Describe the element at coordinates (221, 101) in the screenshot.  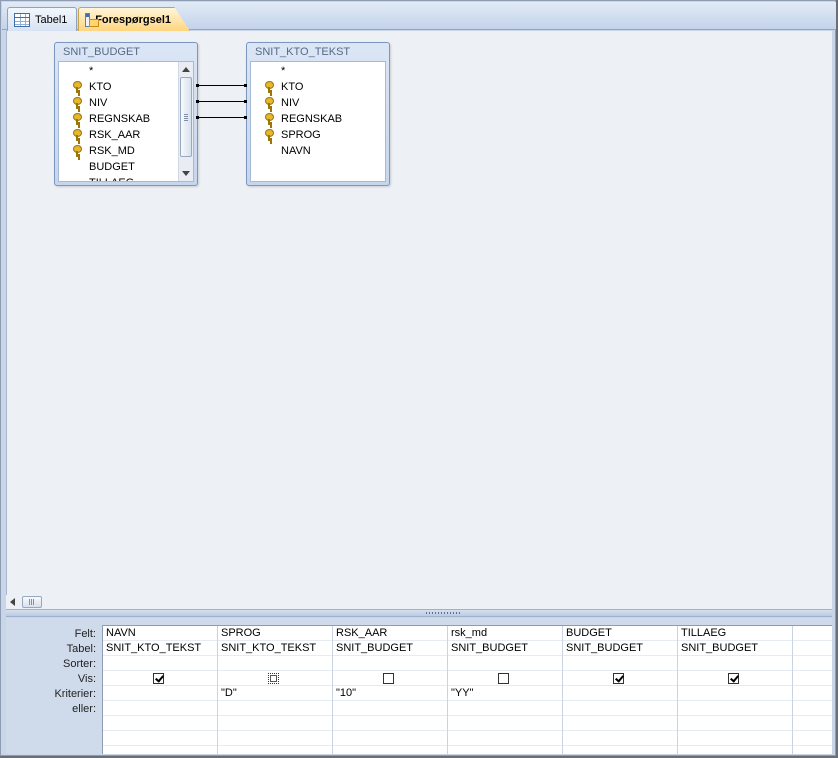
I see `join-line-niv` at that location.